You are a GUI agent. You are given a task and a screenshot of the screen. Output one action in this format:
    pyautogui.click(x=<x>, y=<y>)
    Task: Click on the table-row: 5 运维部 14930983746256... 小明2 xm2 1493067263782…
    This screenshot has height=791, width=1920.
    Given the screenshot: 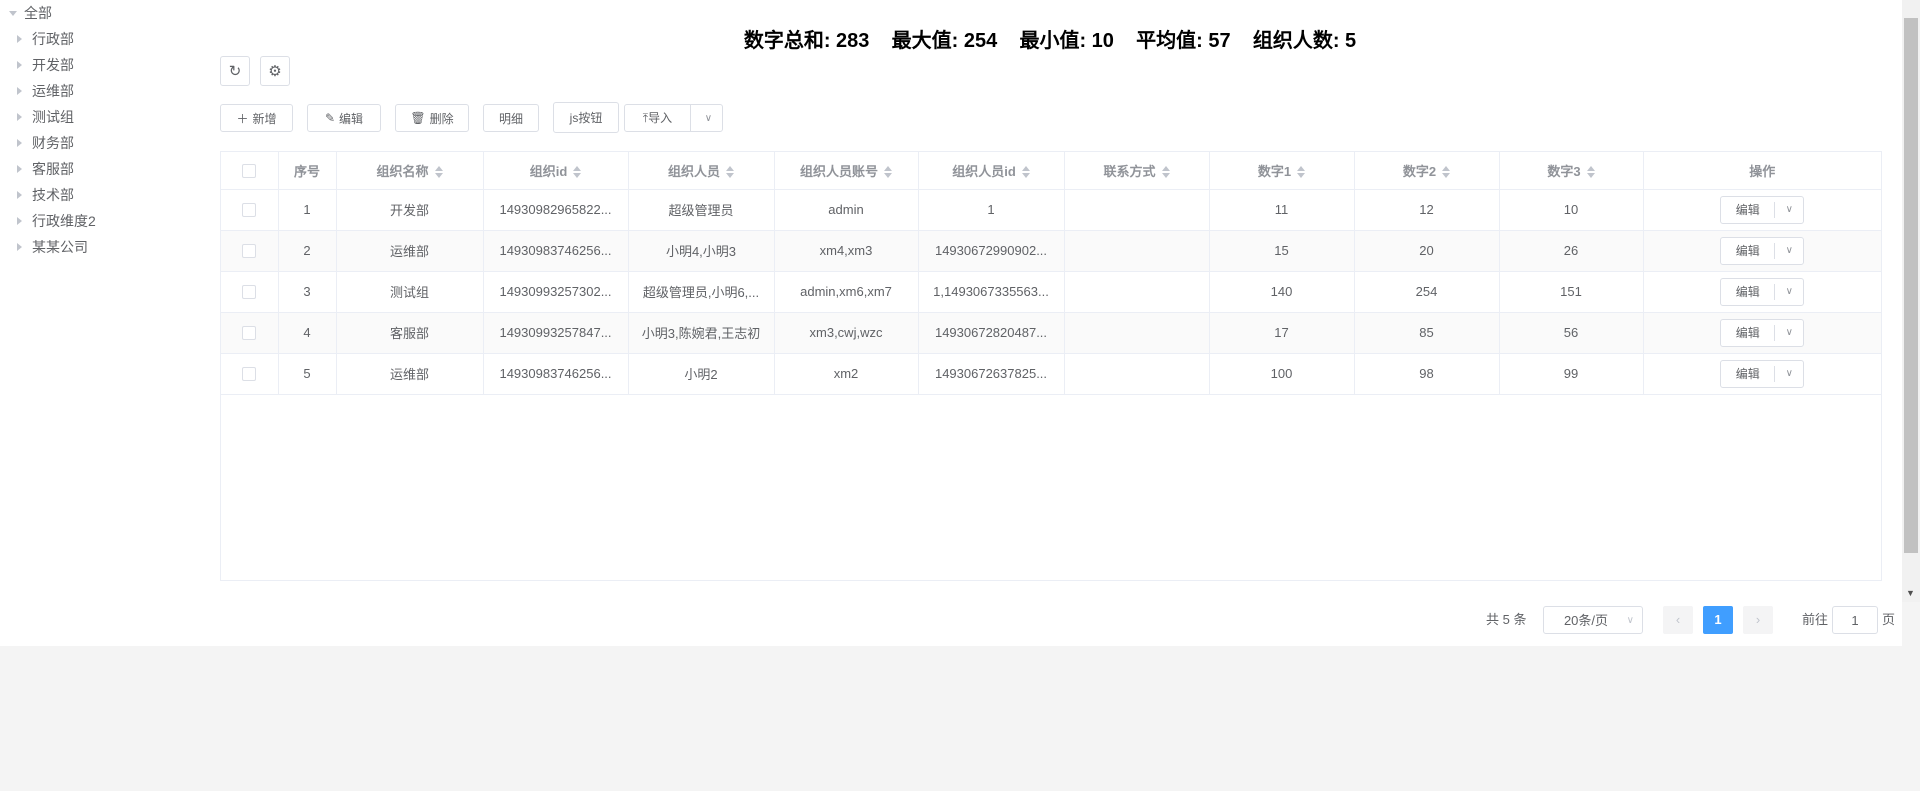 What is the action you would take?
    pyautogui.click(x=1051, y=374)
    